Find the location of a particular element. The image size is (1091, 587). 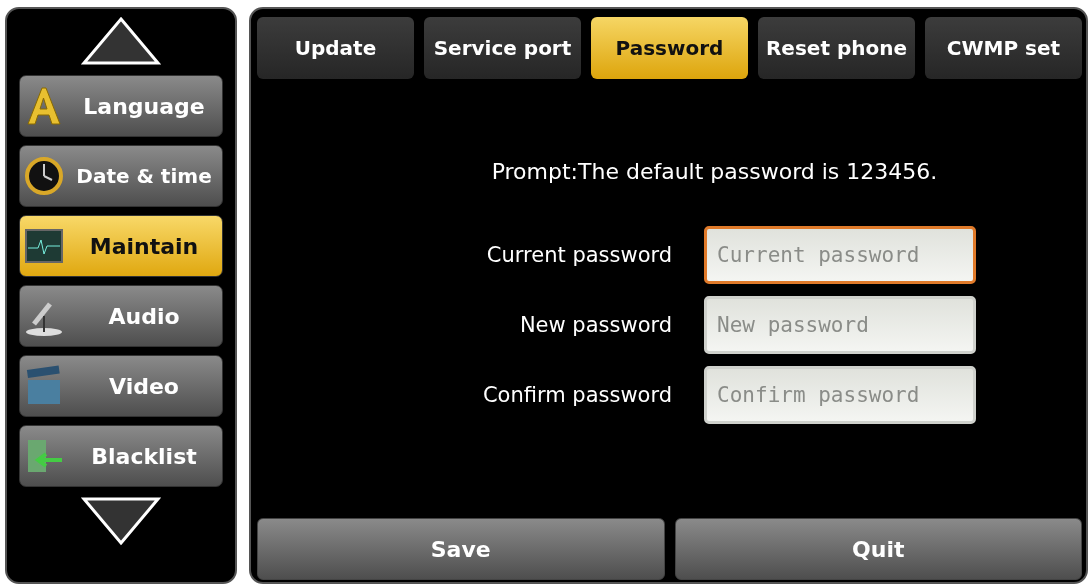

sidebar-item: Maintain is located at coordinates (121, 246).